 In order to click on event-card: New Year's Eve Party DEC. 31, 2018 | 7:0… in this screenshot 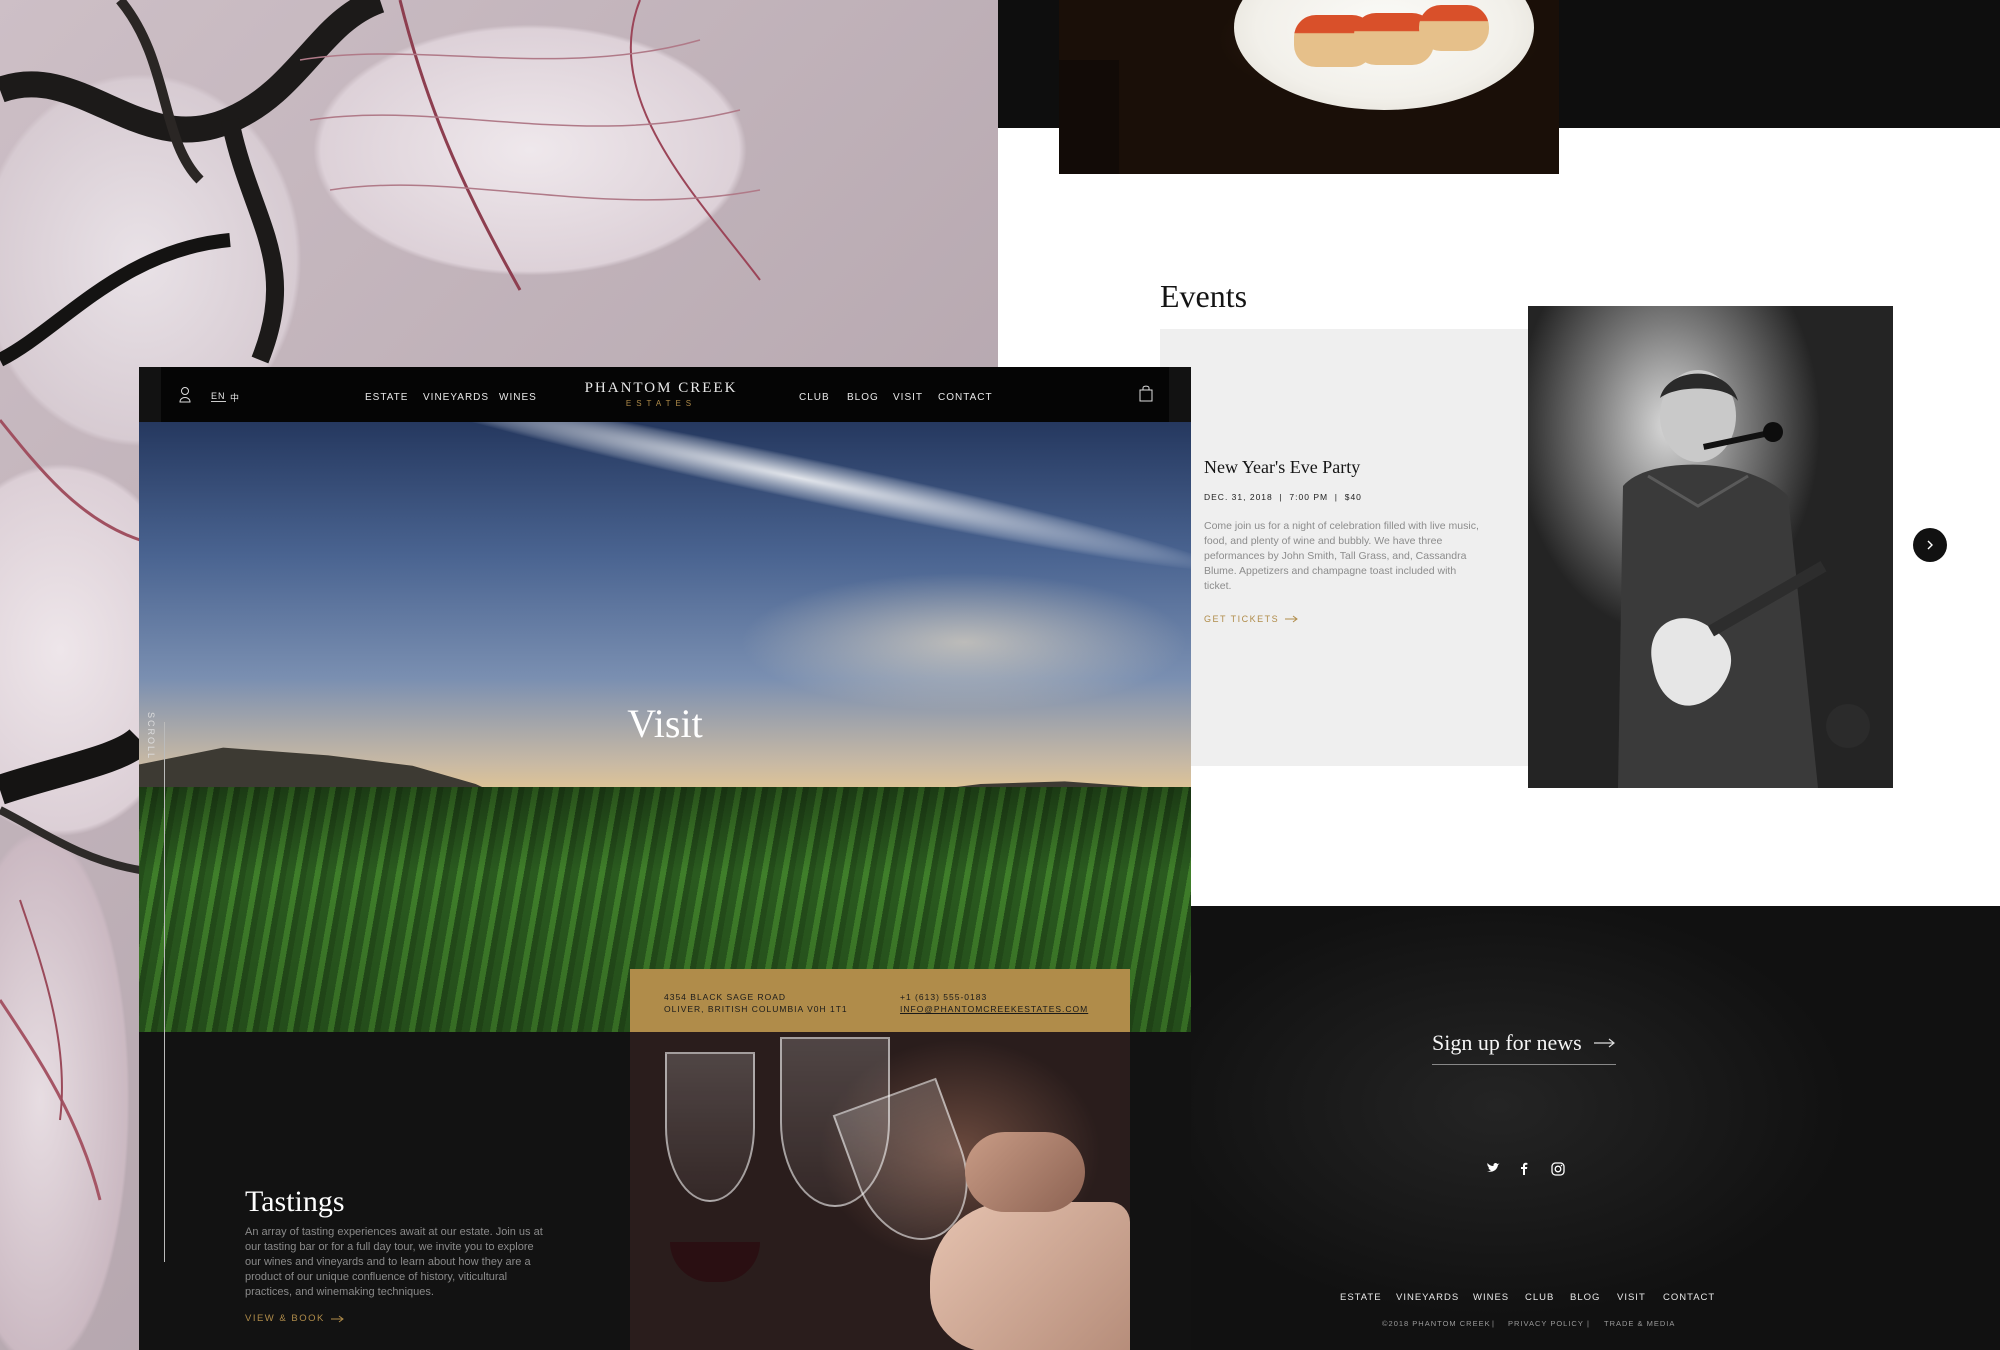, I will do `click(1345, 547)`.